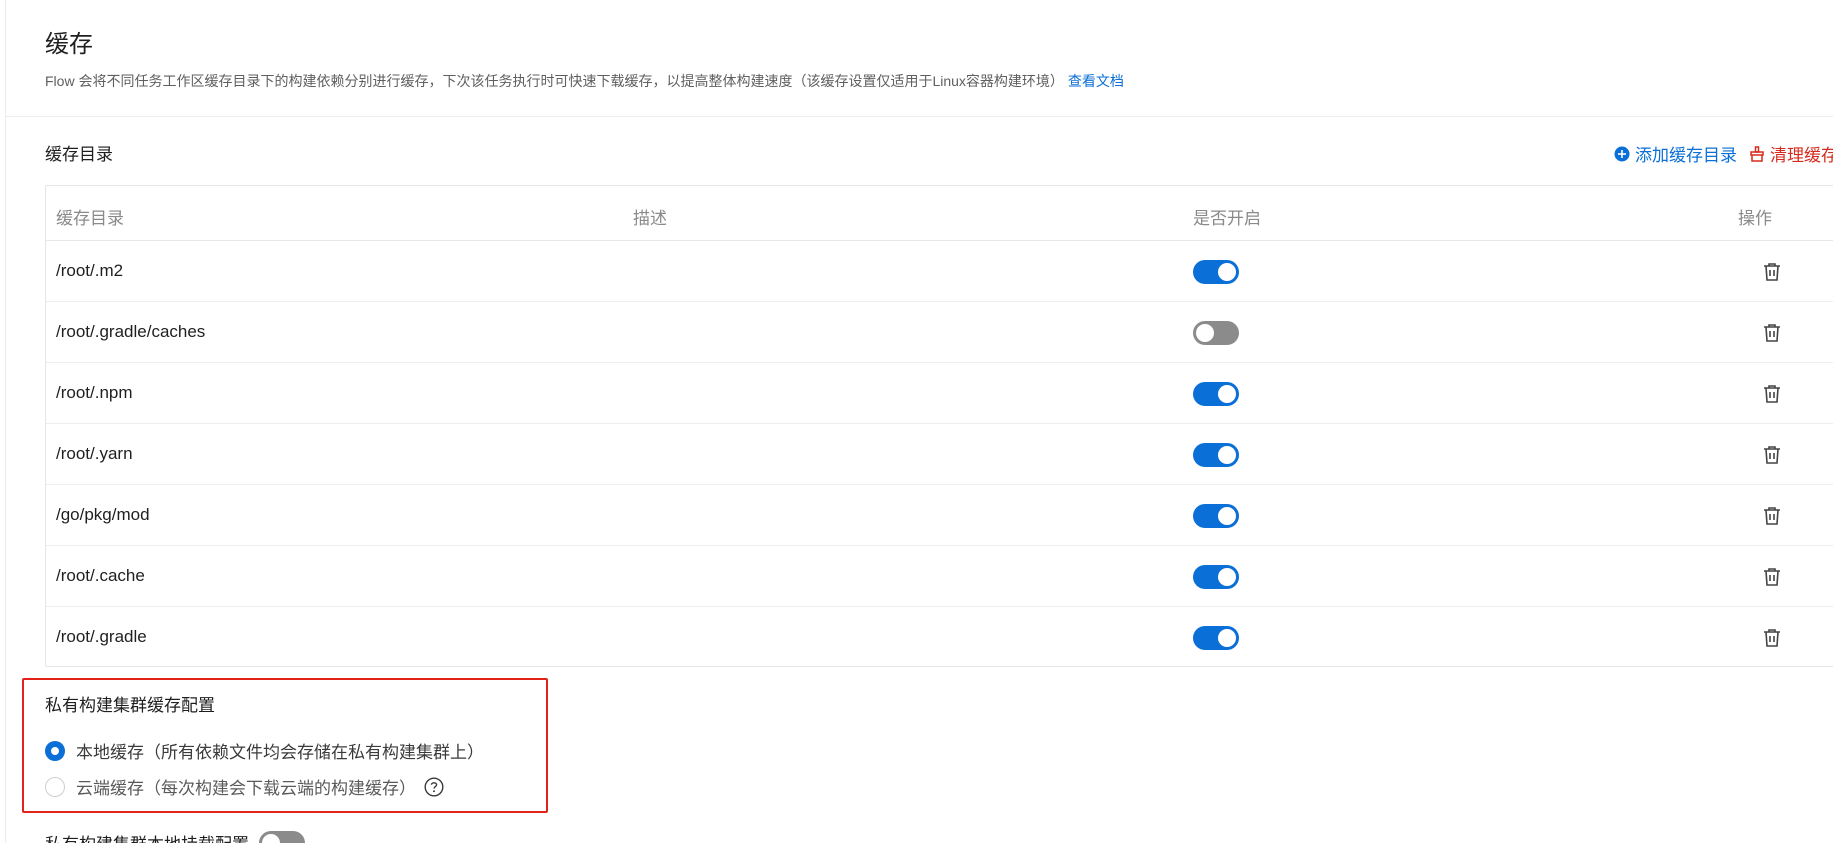 The width and height of the screenshot is (1833, 843). What do you see at coordinates (1686, 155) in the screenshot?
I see `add-cache-directory-label: 添加缓存目录` at bounding box center [1686, 155].